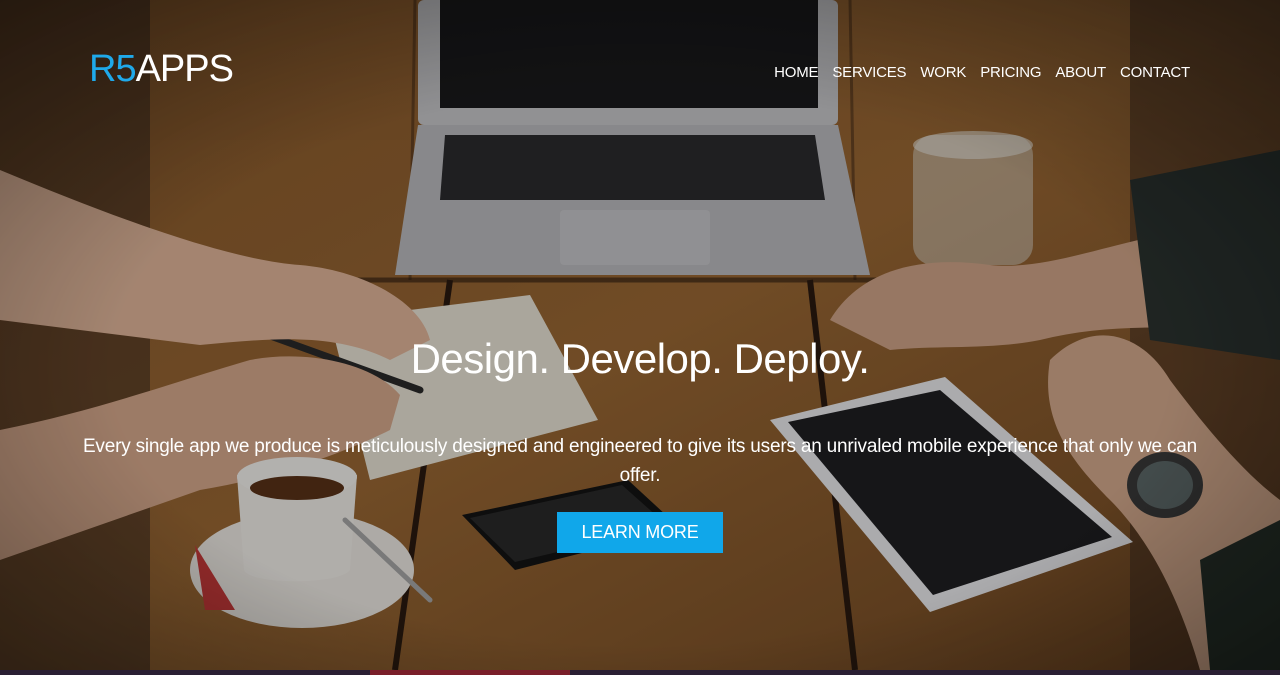 This screenshot has width=1280, height=675. Describe the element at coordinates (1080, 73) in the screenshot. I see `nav-link-about: ABOUT` at that location.